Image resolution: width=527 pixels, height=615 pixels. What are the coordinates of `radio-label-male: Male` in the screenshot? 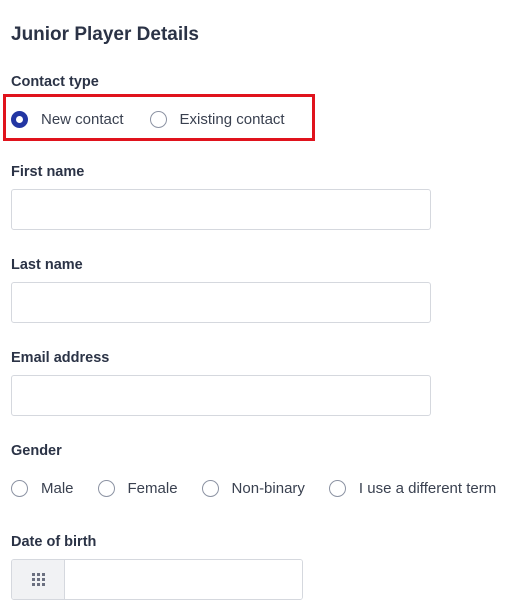 It's located at (57, 488).